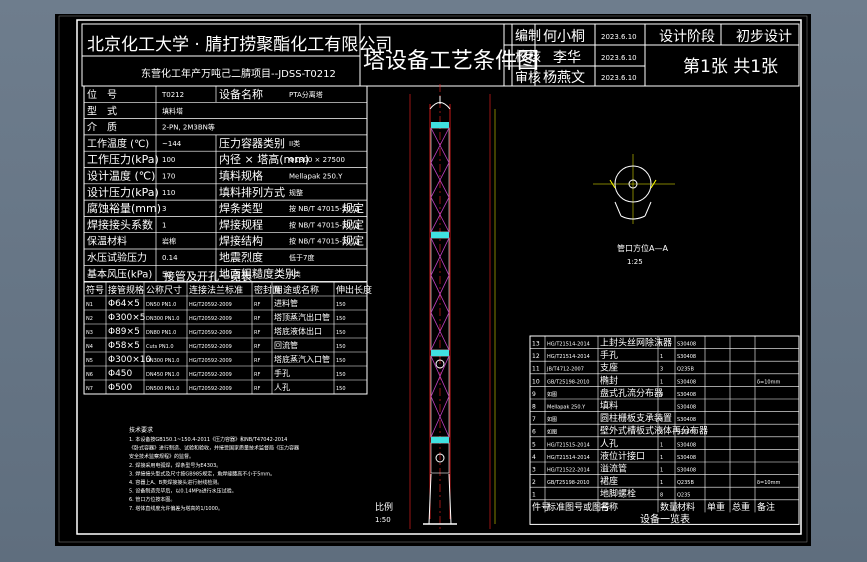  Describe the element at coordinates (120, 224) in the screenshot. I see `spec-label: 焊接接头系数` at that location.